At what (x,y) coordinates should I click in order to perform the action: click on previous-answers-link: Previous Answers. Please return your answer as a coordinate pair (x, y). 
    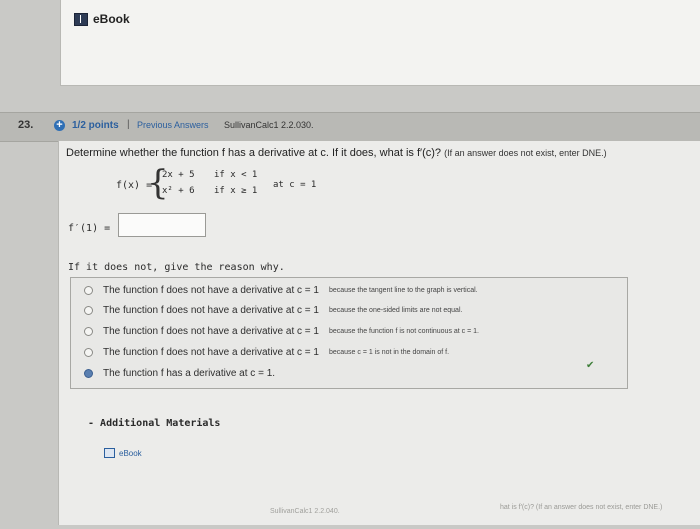
    Looking at the image, I should click on (173, 125).